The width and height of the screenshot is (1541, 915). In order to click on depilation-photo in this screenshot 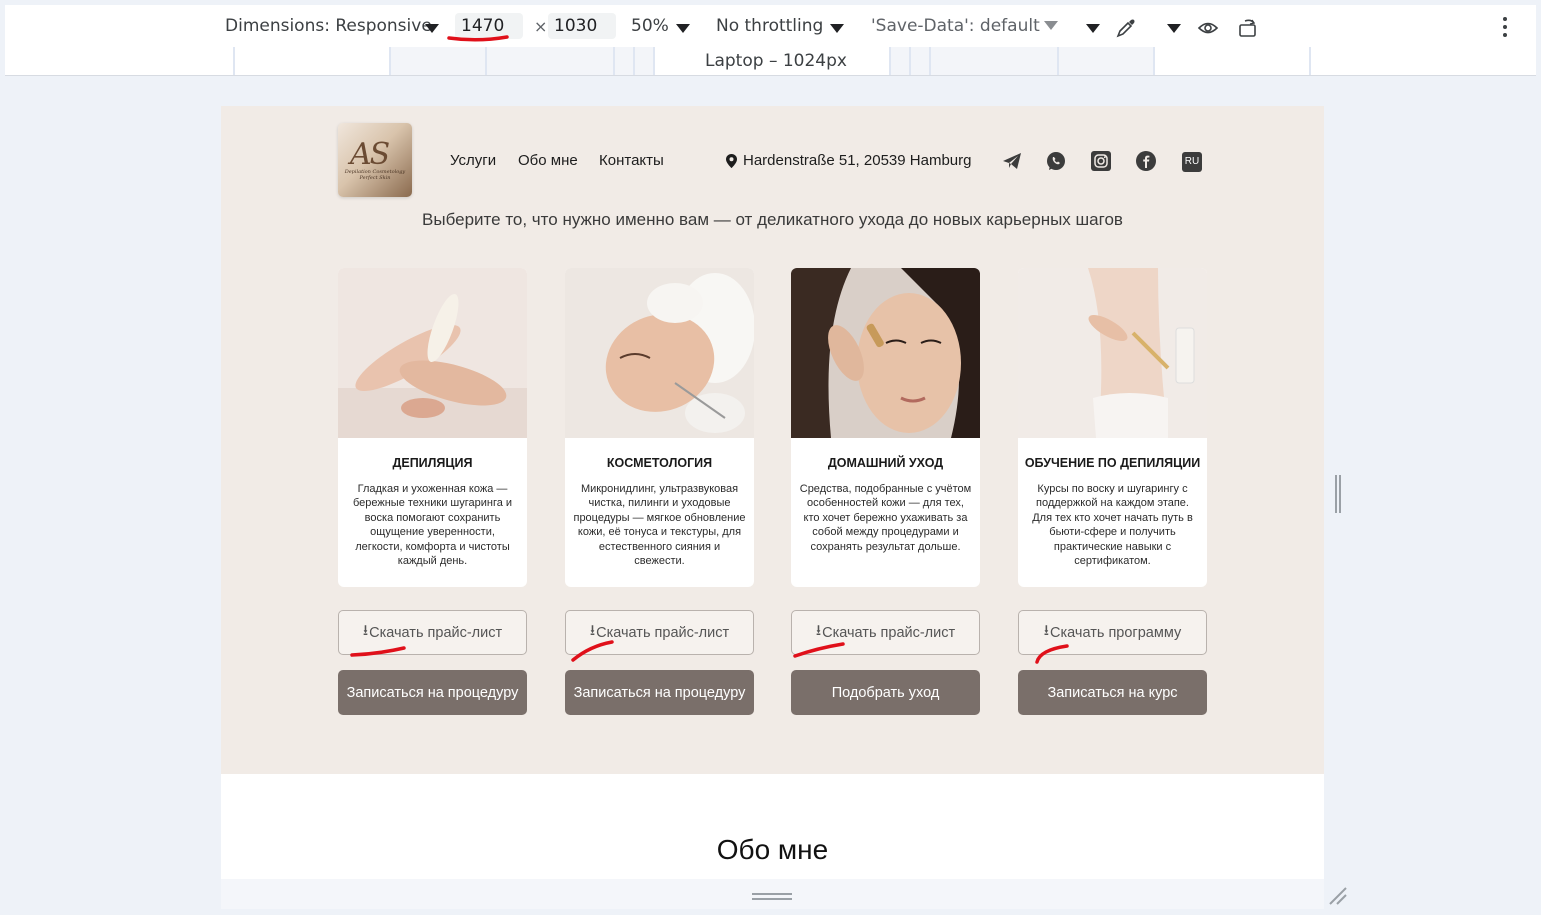, I will do `click(432, 353)`.